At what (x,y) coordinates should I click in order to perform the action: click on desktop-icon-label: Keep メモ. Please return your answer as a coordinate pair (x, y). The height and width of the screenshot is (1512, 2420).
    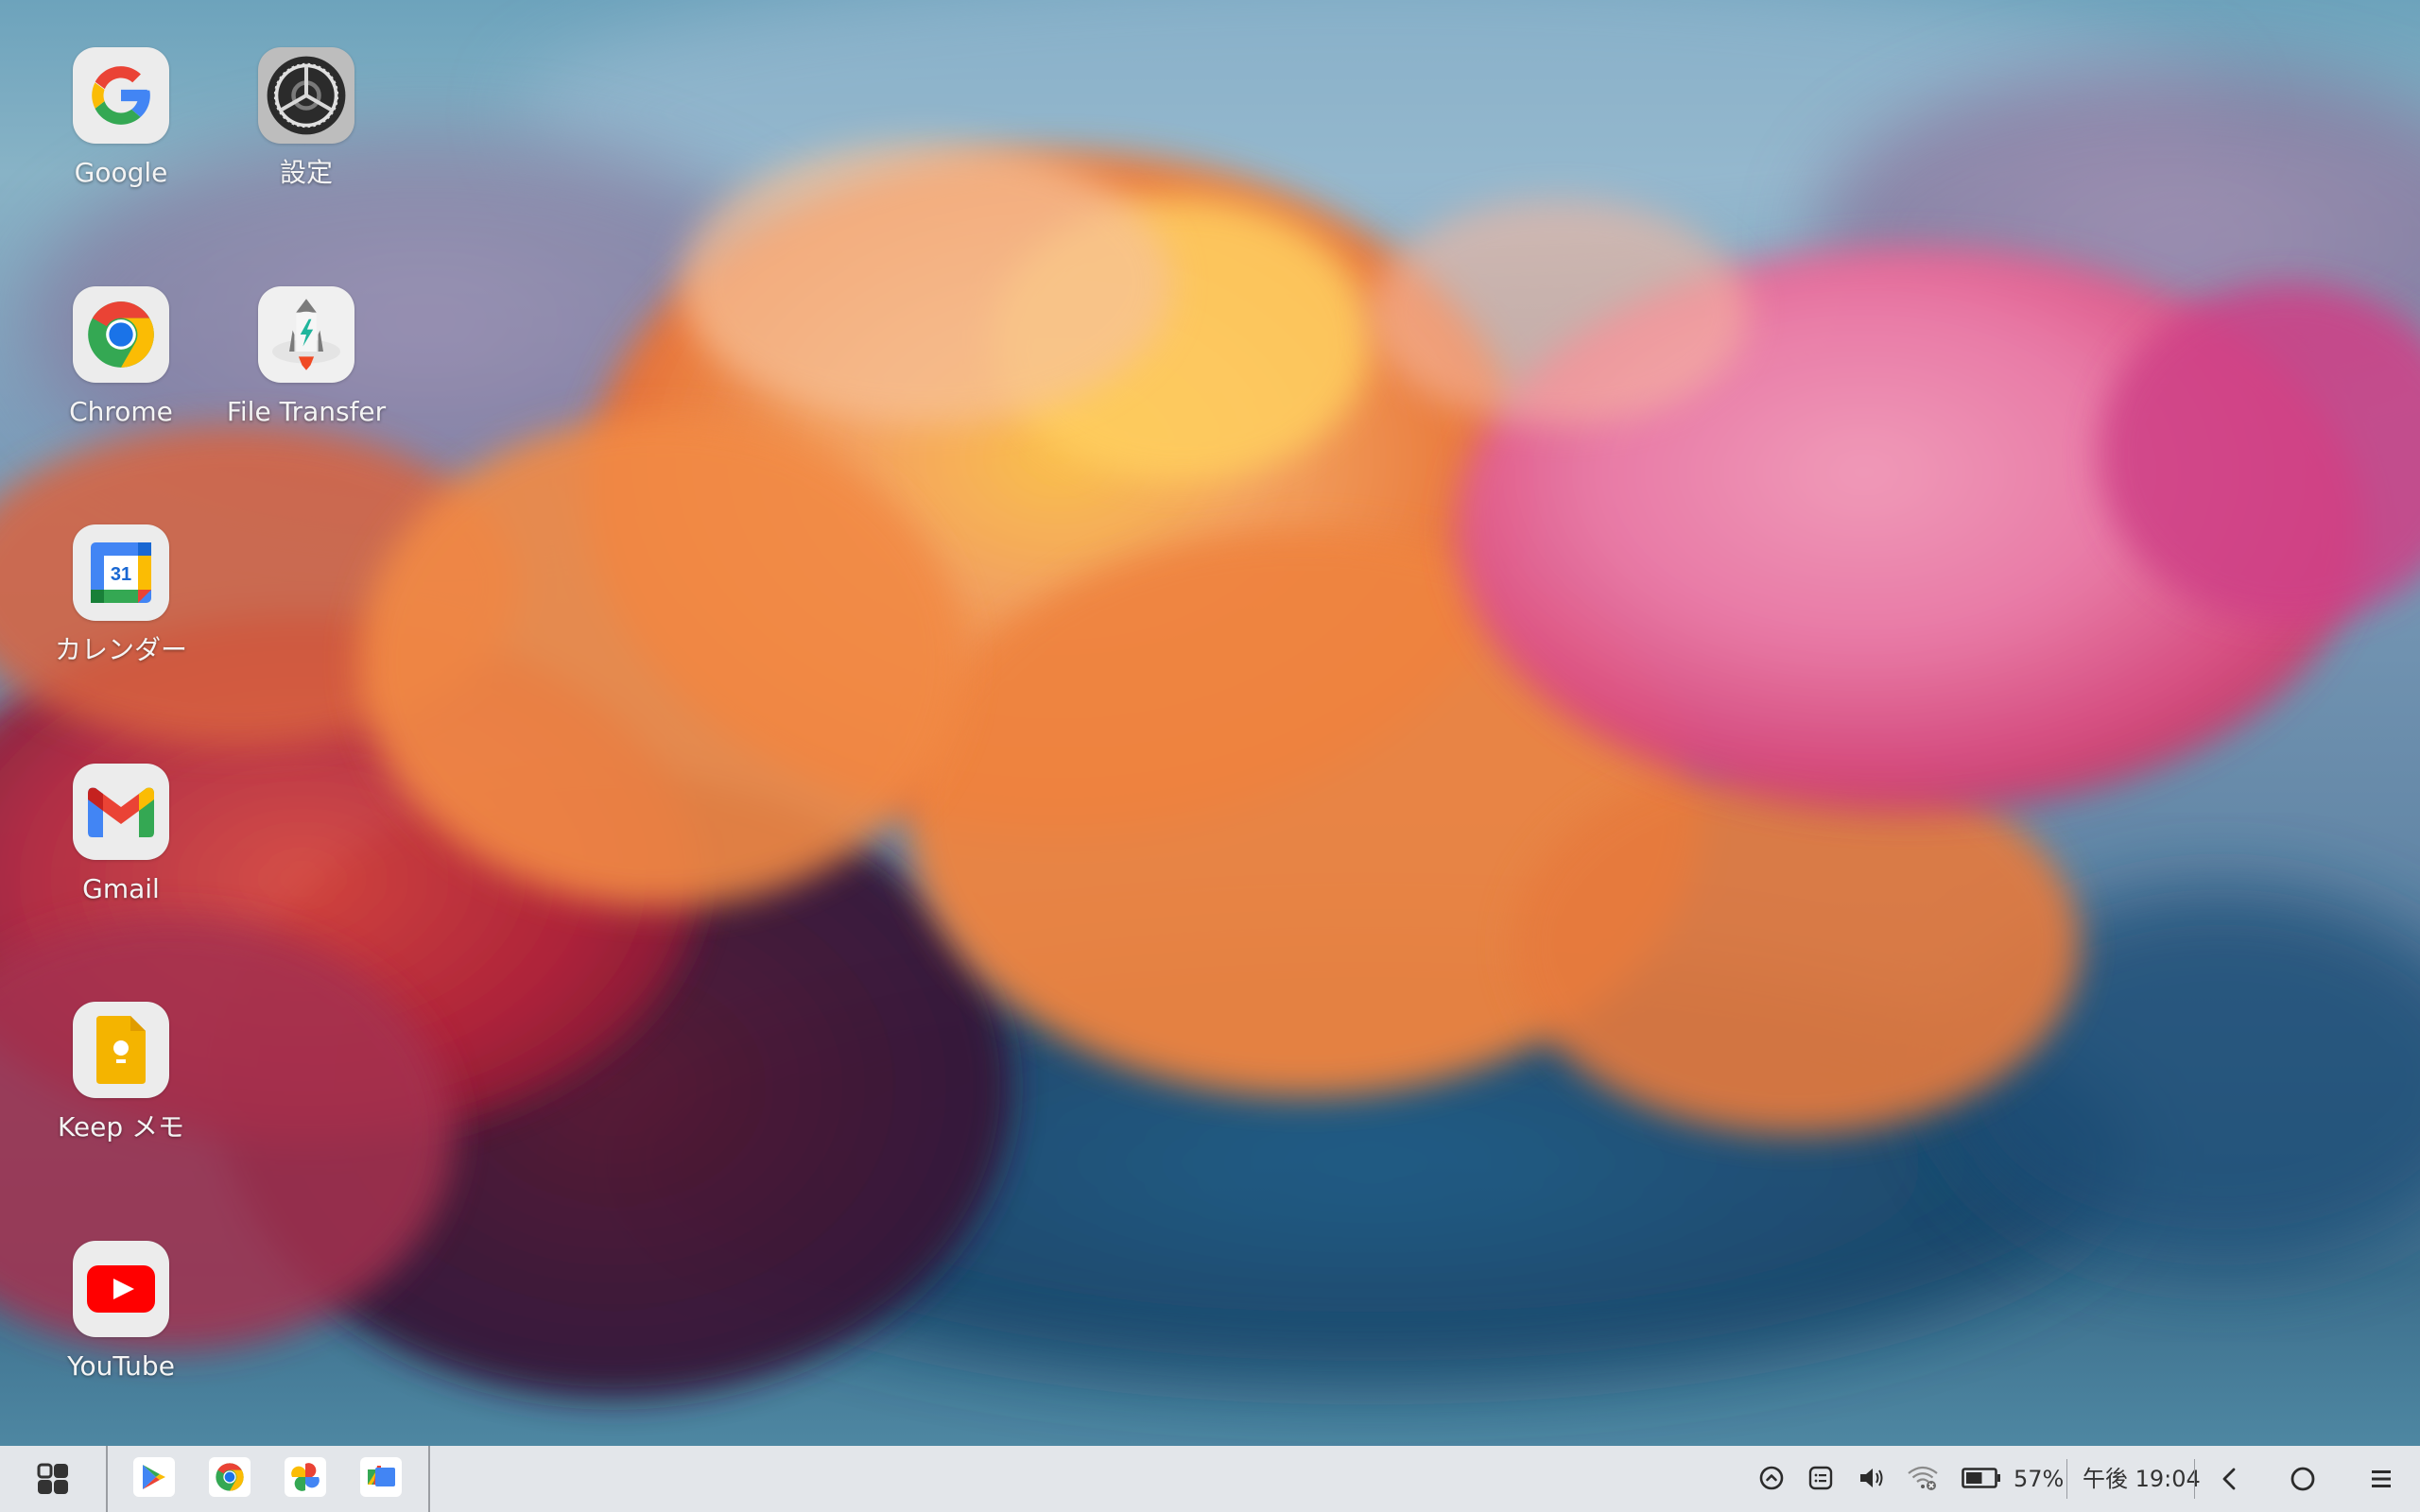
    Looking at the image, I should click on (121, 1127).